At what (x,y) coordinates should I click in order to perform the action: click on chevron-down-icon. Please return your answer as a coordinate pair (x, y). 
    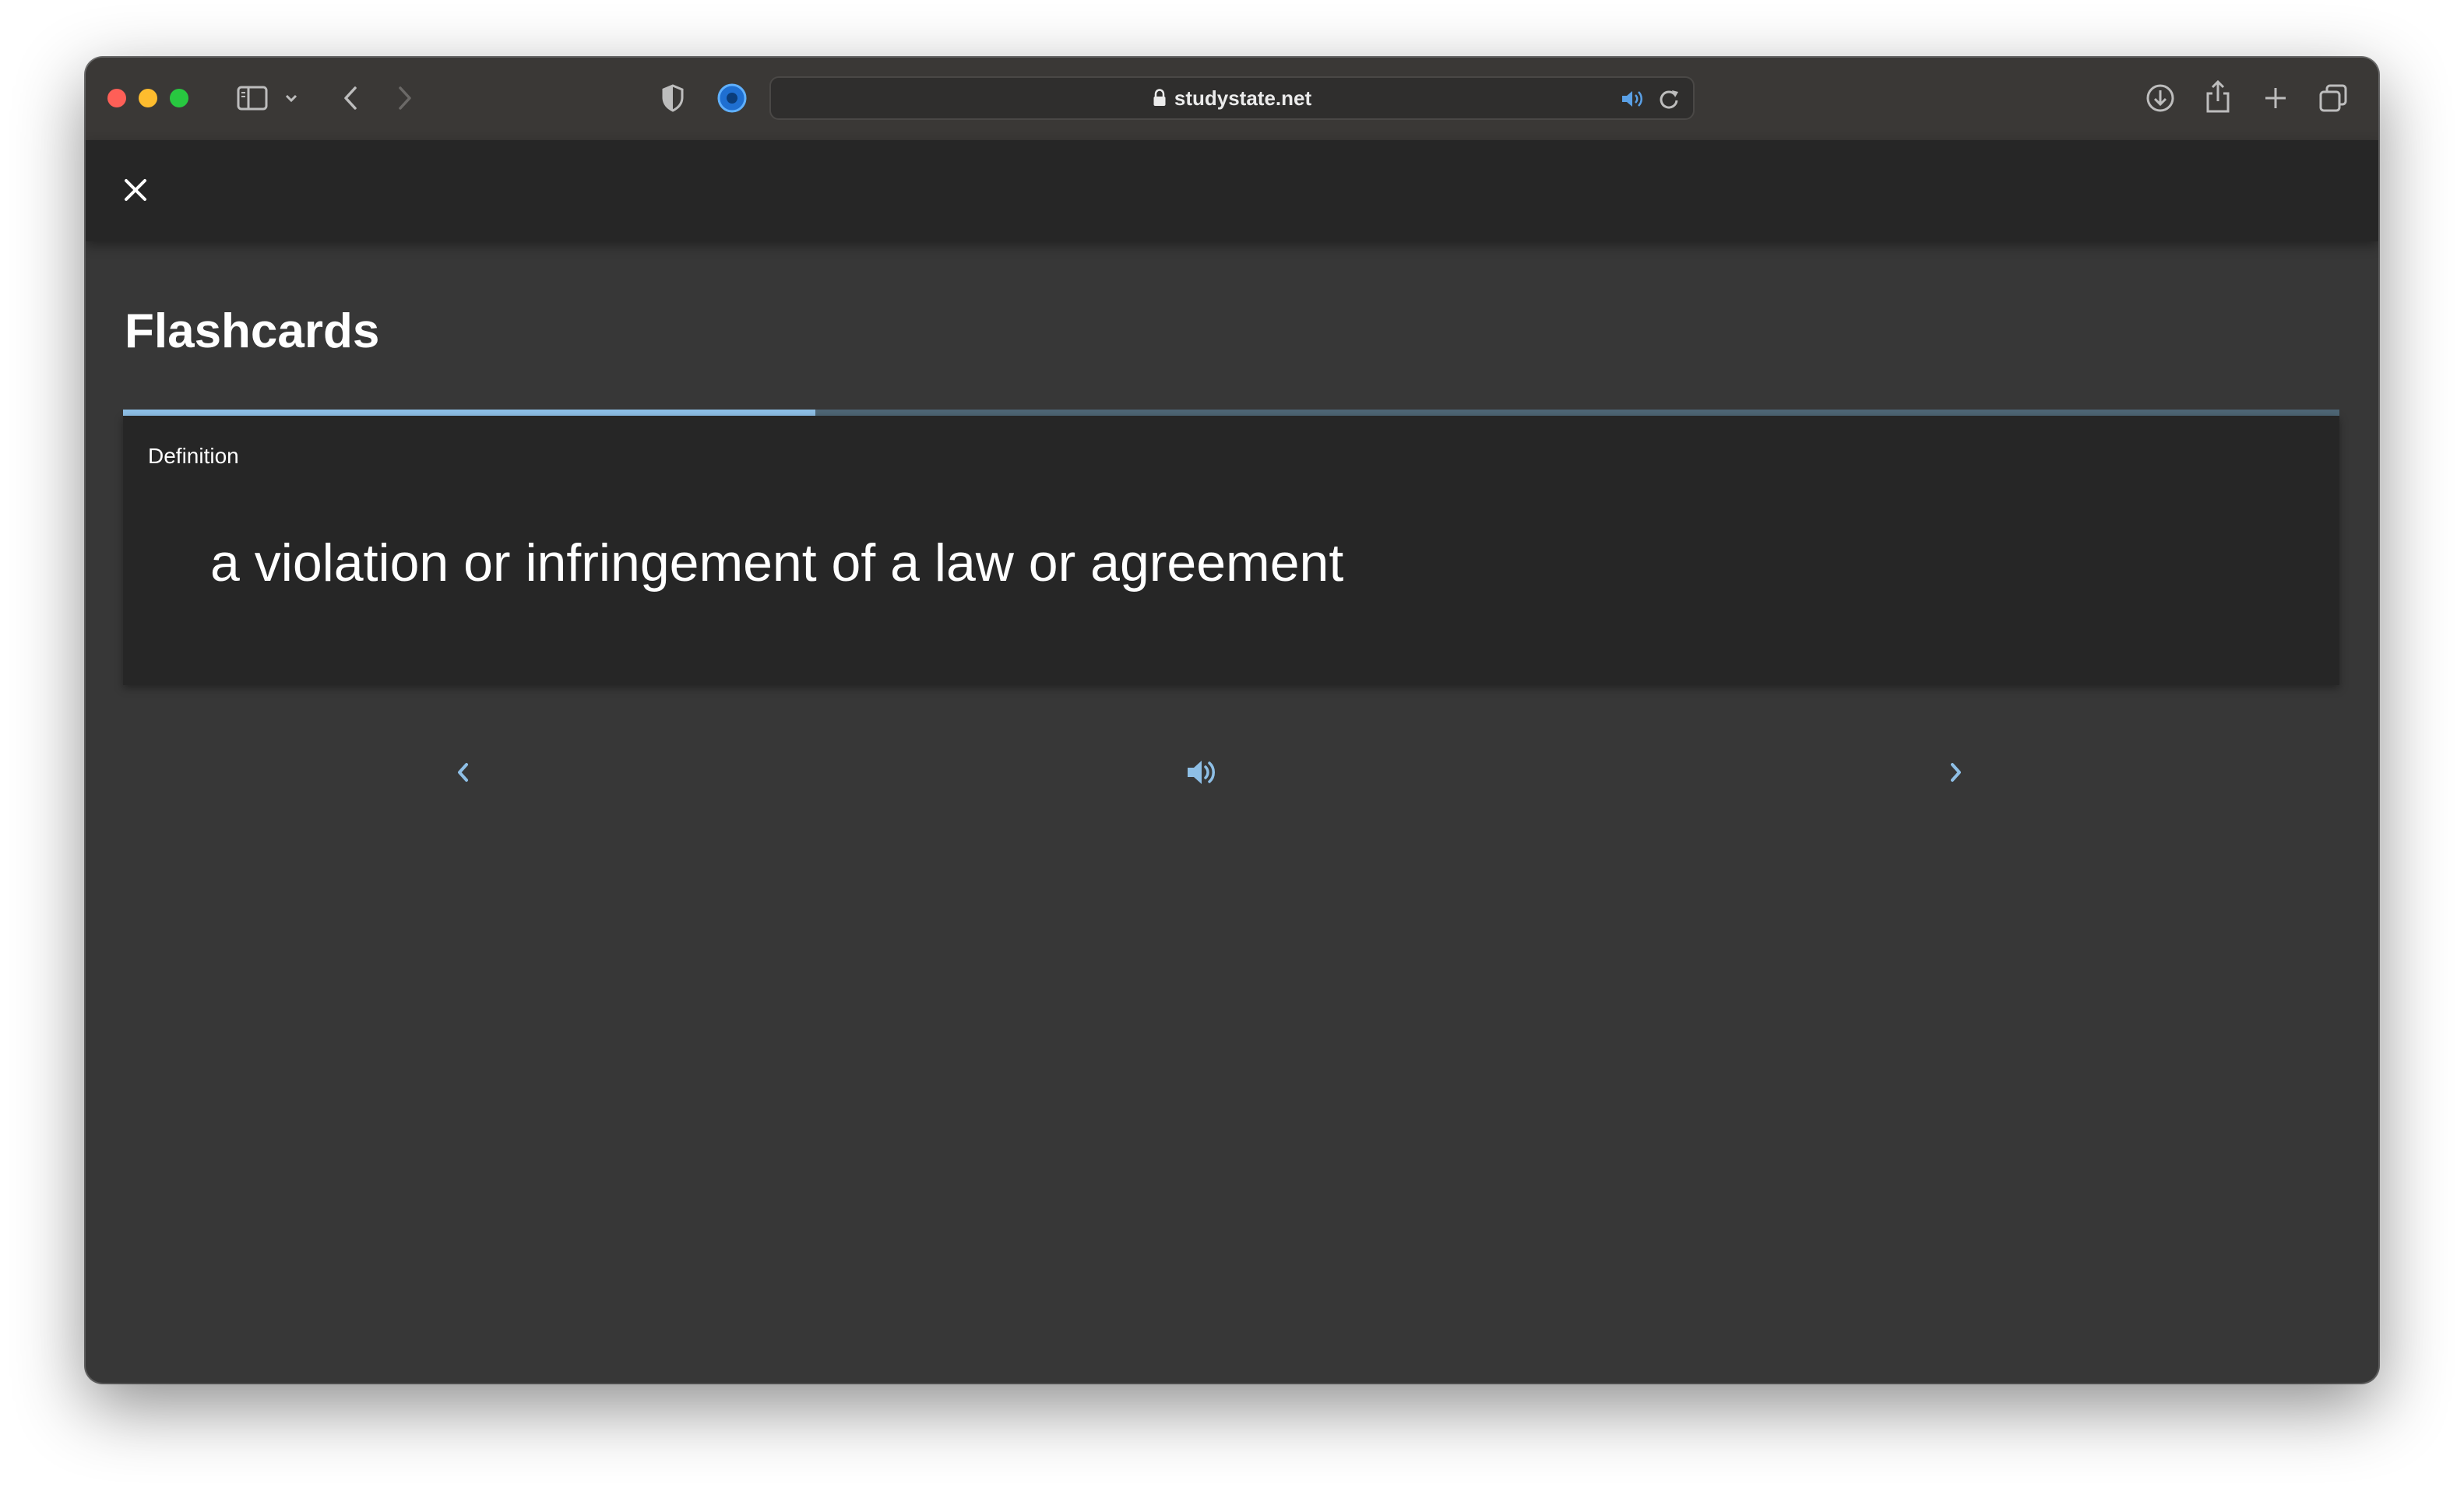
    Looking at the image, I should click on (291, 98).